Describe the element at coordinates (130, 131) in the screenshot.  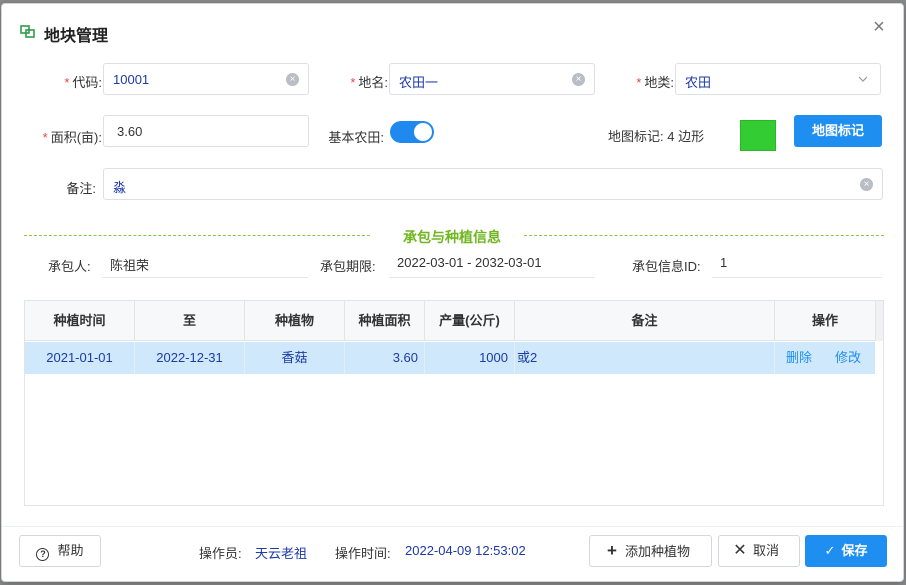
I see `area-value: 3.60` at that location.